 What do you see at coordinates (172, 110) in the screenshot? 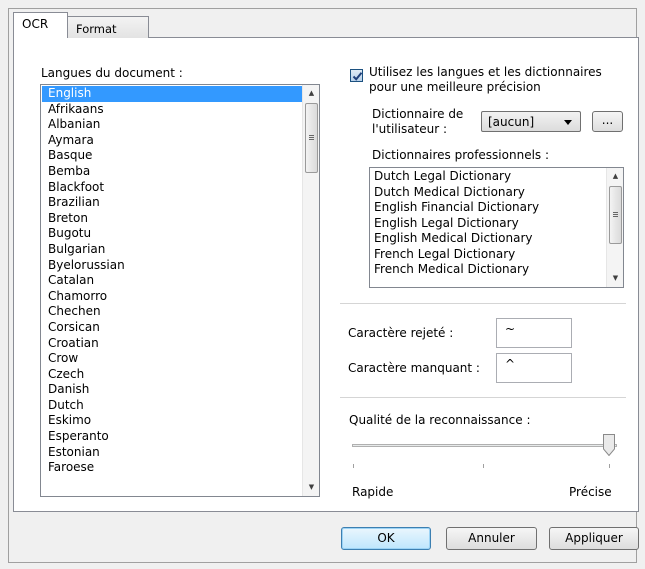
I see `language-item: Afrikaans` at bounding box center [172, 110].